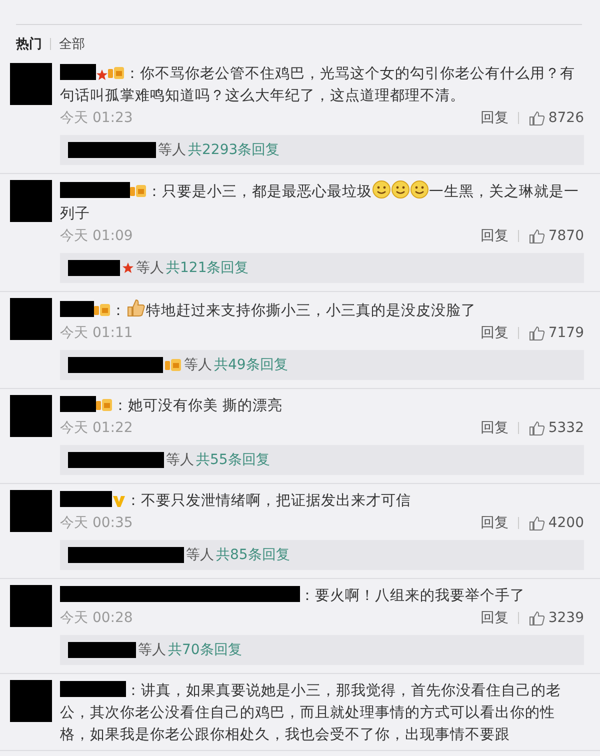 This screenshot has height=756, width=600. I want to click on comment-text: ：讲真，如果真要说她是小三，那我觉得，首先你没看住自己的老公，其次你老公没看住自己的鸡巴，而且就处理事情的方式可以看出你的性格，如果我是你老公跟你相处久，我也会受不了你，出现事情不要跟, so click(311, 712).